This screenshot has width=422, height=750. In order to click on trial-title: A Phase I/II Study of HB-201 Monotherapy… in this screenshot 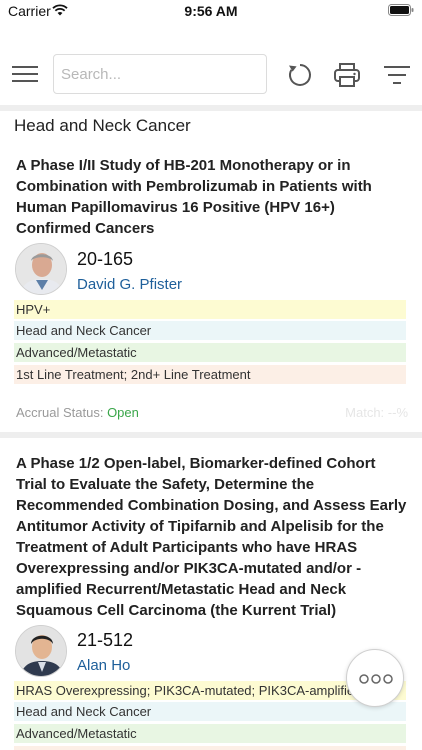, I will do `click(194, 197)`.